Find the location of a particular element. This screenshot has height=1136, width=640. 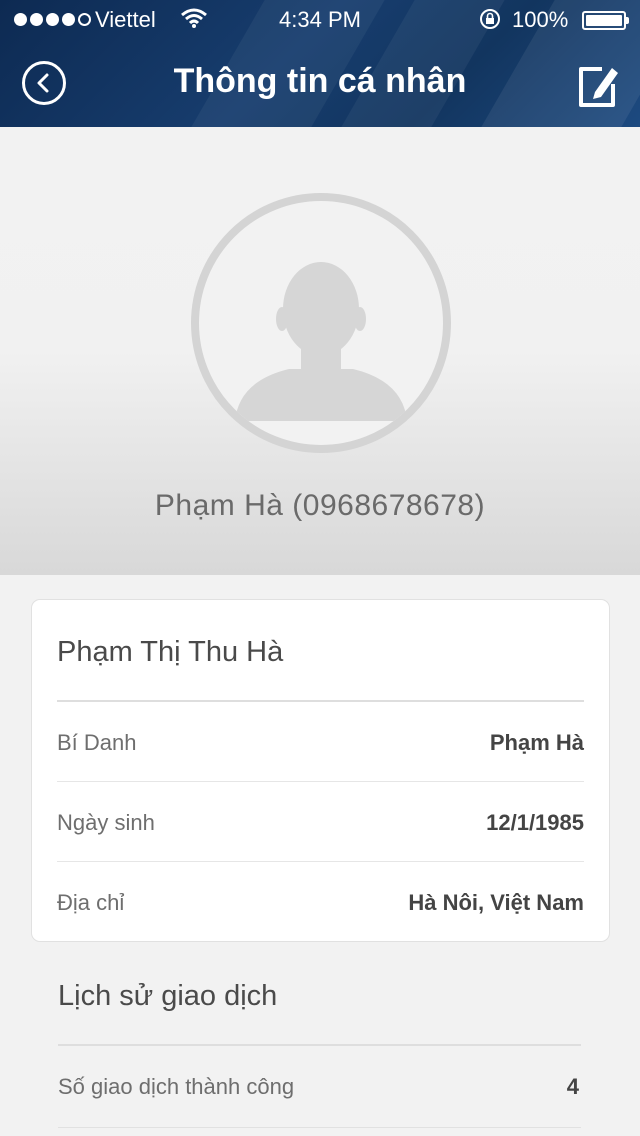

page-title: Thông tin cá nhân is located at coordinates (320, 81).